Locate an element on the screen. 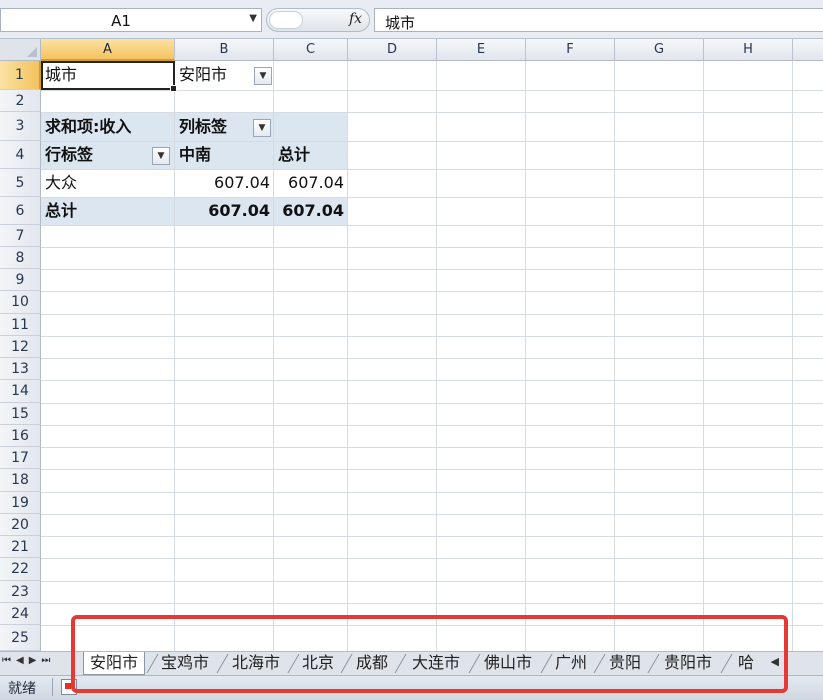  row-header-19: 19 is located at coordinates (20, 503).